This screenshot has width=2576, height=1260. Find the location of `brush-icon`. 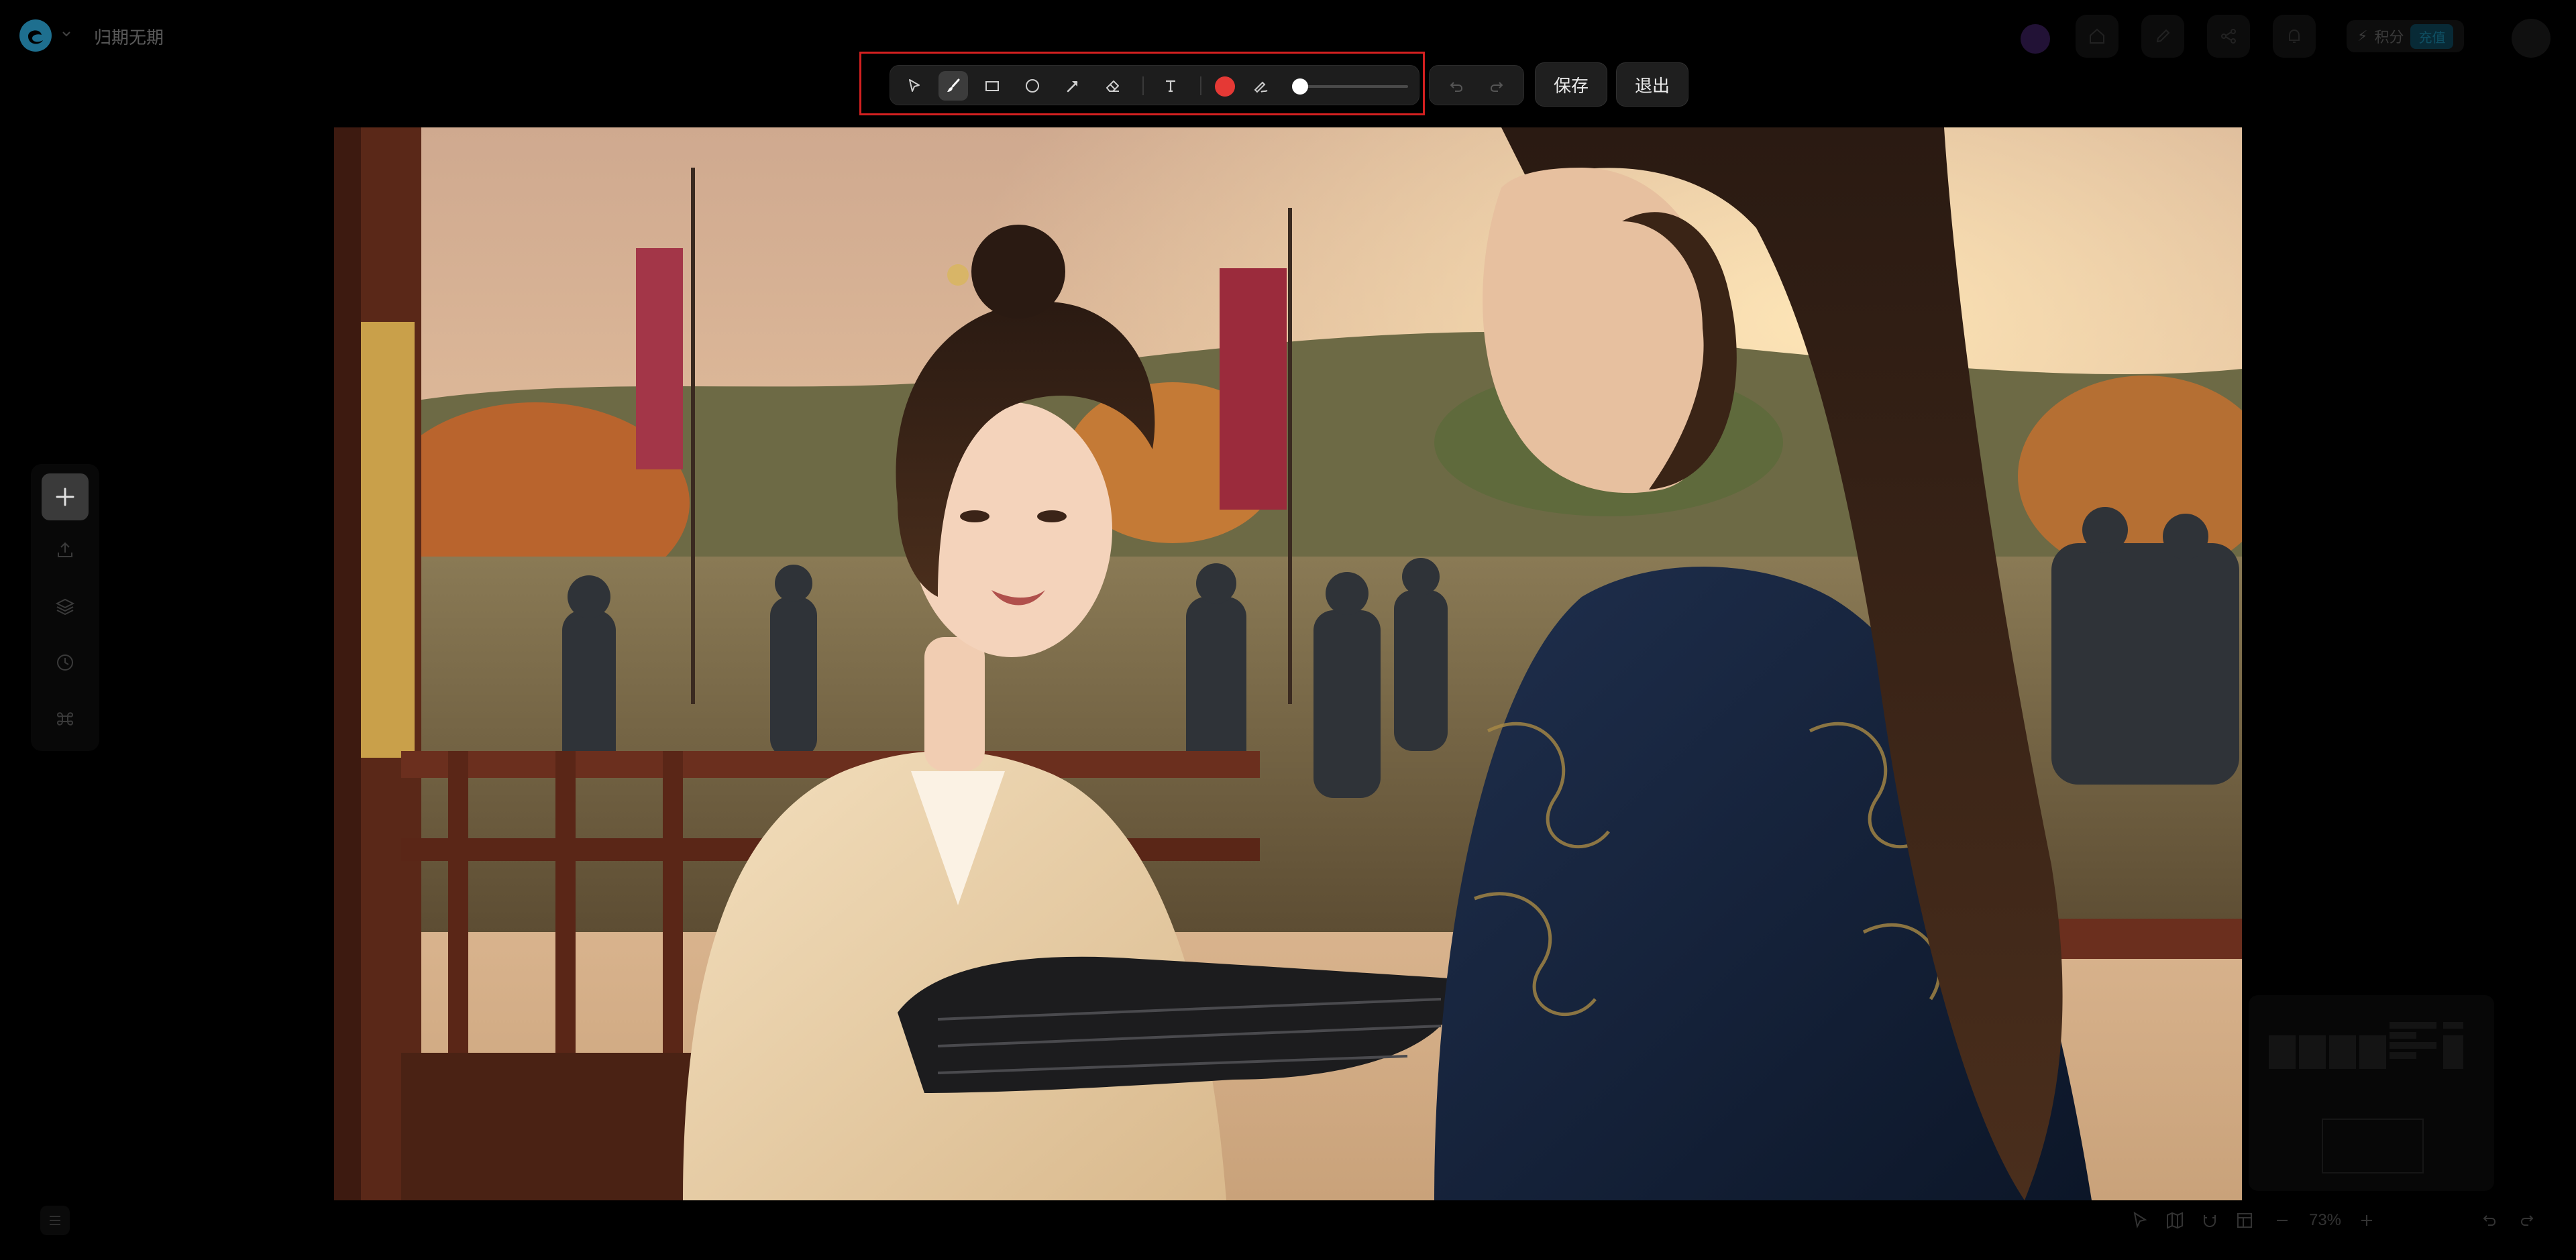

brush-icon is located at coordinates (953, 85).